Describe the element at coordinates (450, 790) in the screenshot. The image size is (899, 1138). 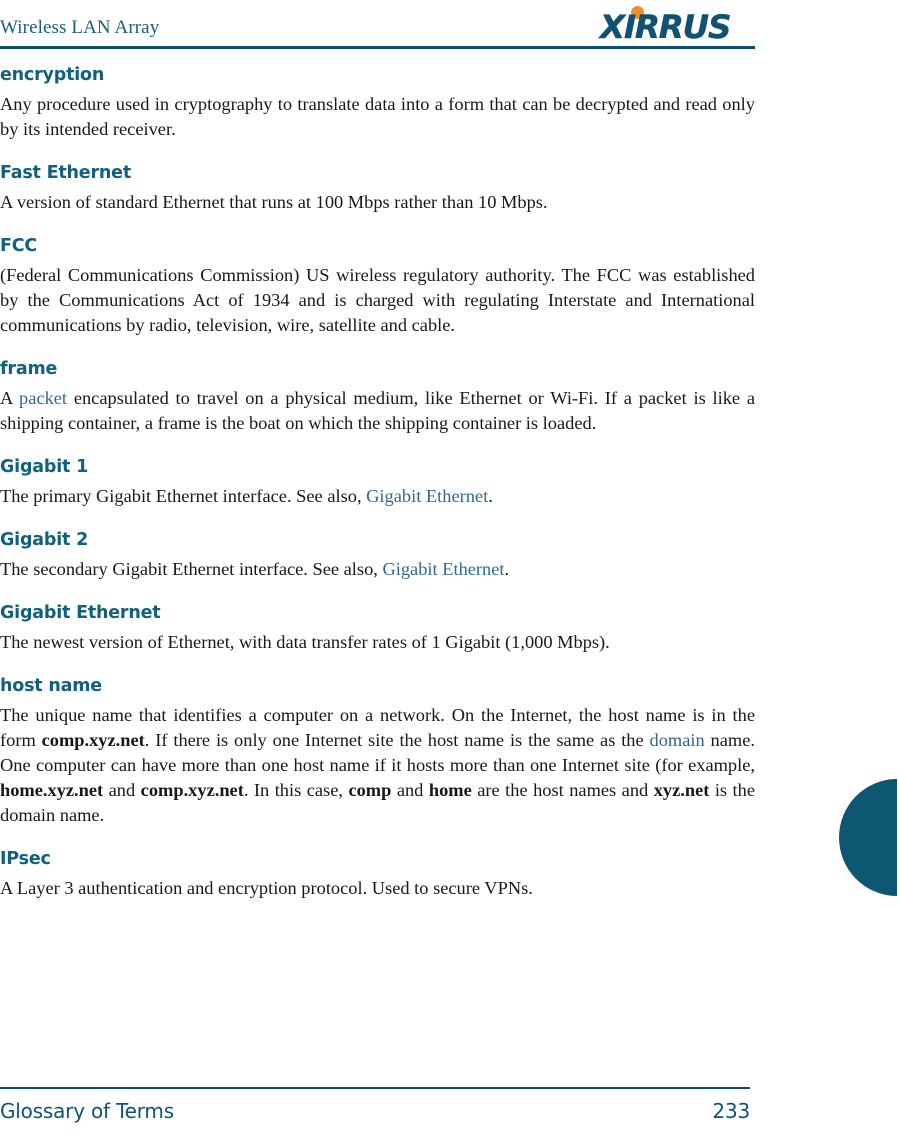
I see `emphasis-text: home` at that location.